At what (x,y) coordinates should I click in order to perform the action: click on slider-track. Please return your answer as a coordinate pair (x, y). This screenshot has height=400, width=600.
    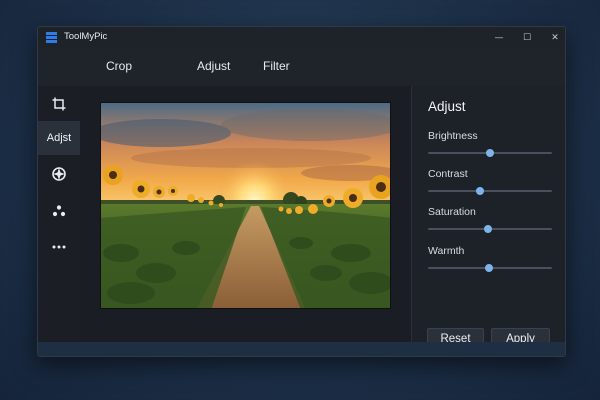
    Looking at the image, I should click on (490, 191).